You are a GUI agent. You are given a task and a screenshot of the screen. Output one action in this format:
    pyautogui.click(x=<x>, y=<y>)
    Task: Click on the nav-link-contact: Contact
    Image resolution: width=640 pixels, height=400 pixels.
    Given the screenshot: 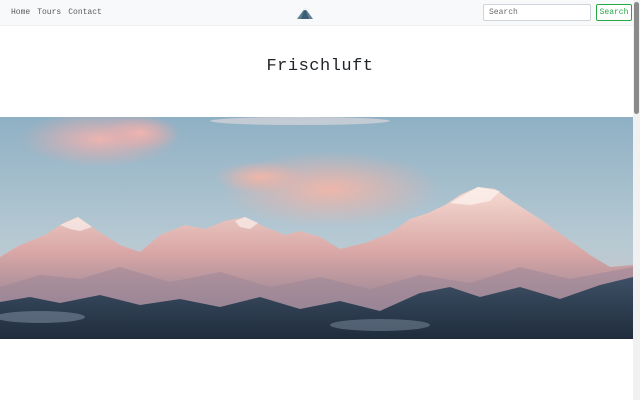 What is the action you would take?
    pyautogui.click(x=85, y=12)
    